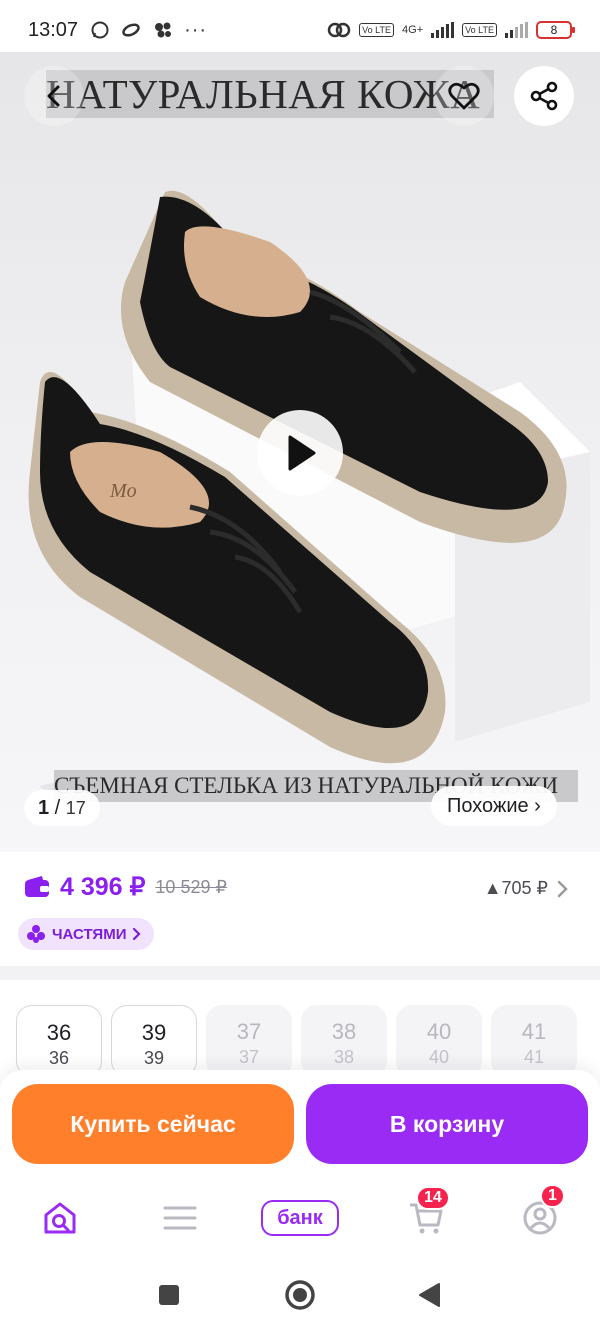  I want to click on home-search-icon, so click(60, 1218).